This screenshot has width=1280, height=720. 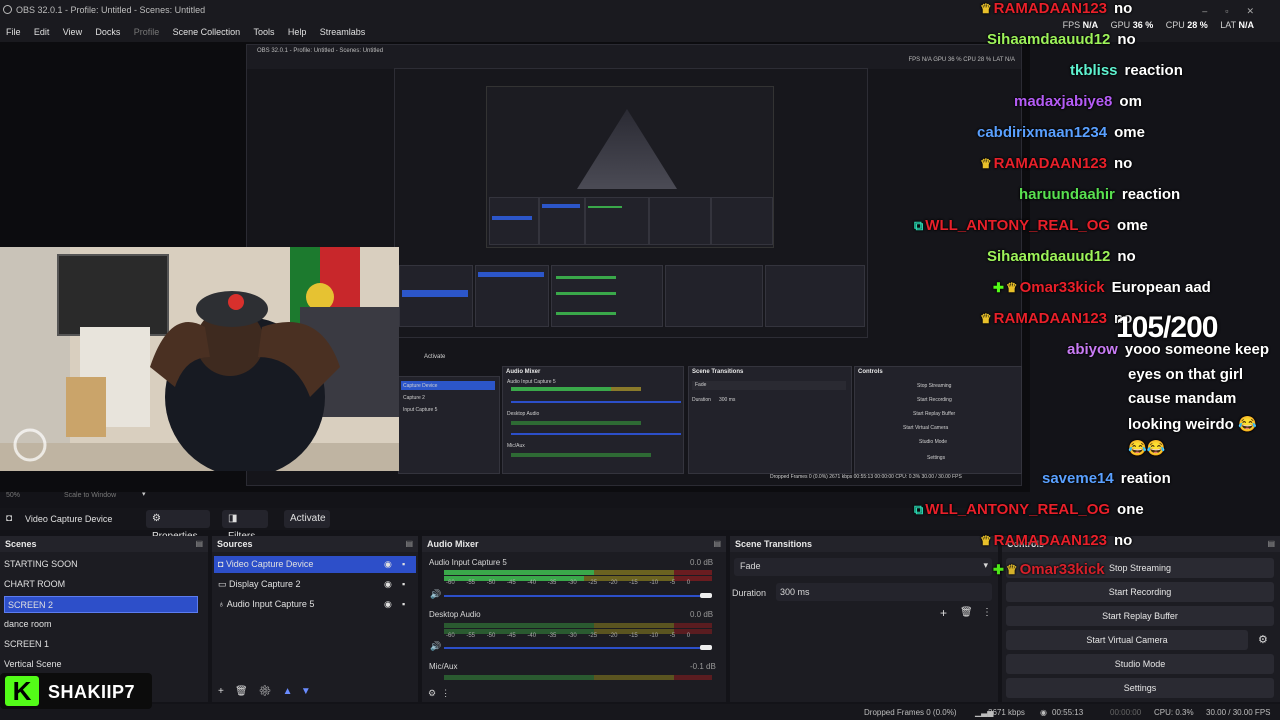 What do you see at coordinates (107, 32) in the screenshot?
I see `menu-docks: Docks` at bounding box center [107, 32].